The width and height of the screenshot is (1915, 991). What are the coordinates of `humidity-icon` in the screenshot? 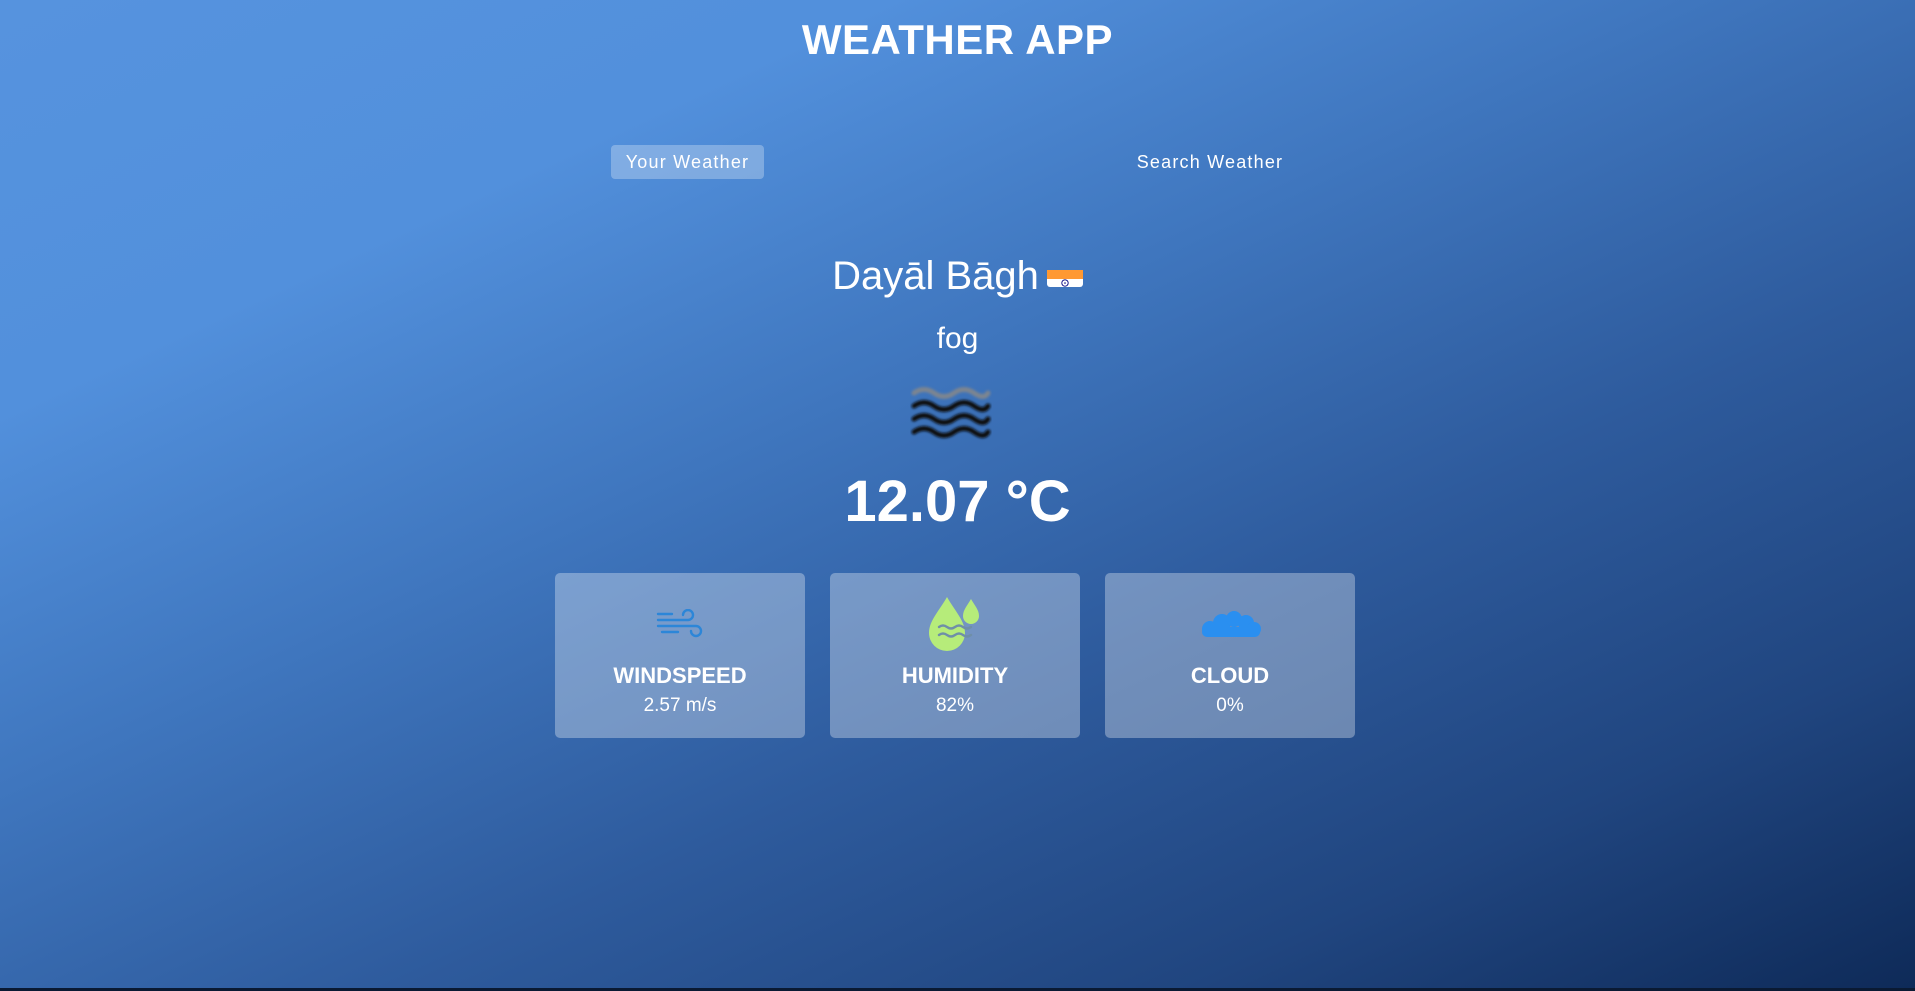 It's located at (955, 626).